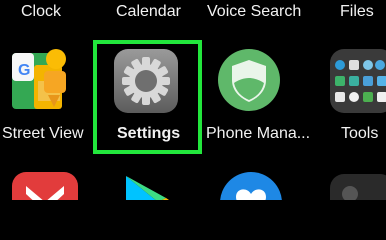  What do you see at coordinates (24, 70) in the screenshot?
I see `svg-text: G` at bounding box center [24, 70].